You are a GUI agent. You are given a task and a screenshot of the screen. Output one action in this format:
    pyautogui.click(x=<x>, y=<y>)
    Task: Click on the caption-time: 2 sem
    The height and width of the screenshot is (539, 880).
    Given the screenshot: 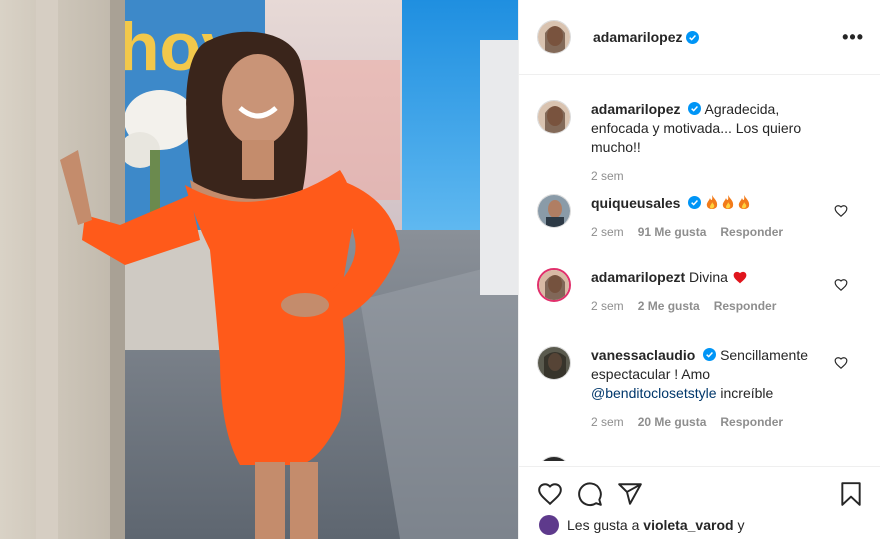 What is the action you would take?
    pyautogui.click(x=607, y=176)
    